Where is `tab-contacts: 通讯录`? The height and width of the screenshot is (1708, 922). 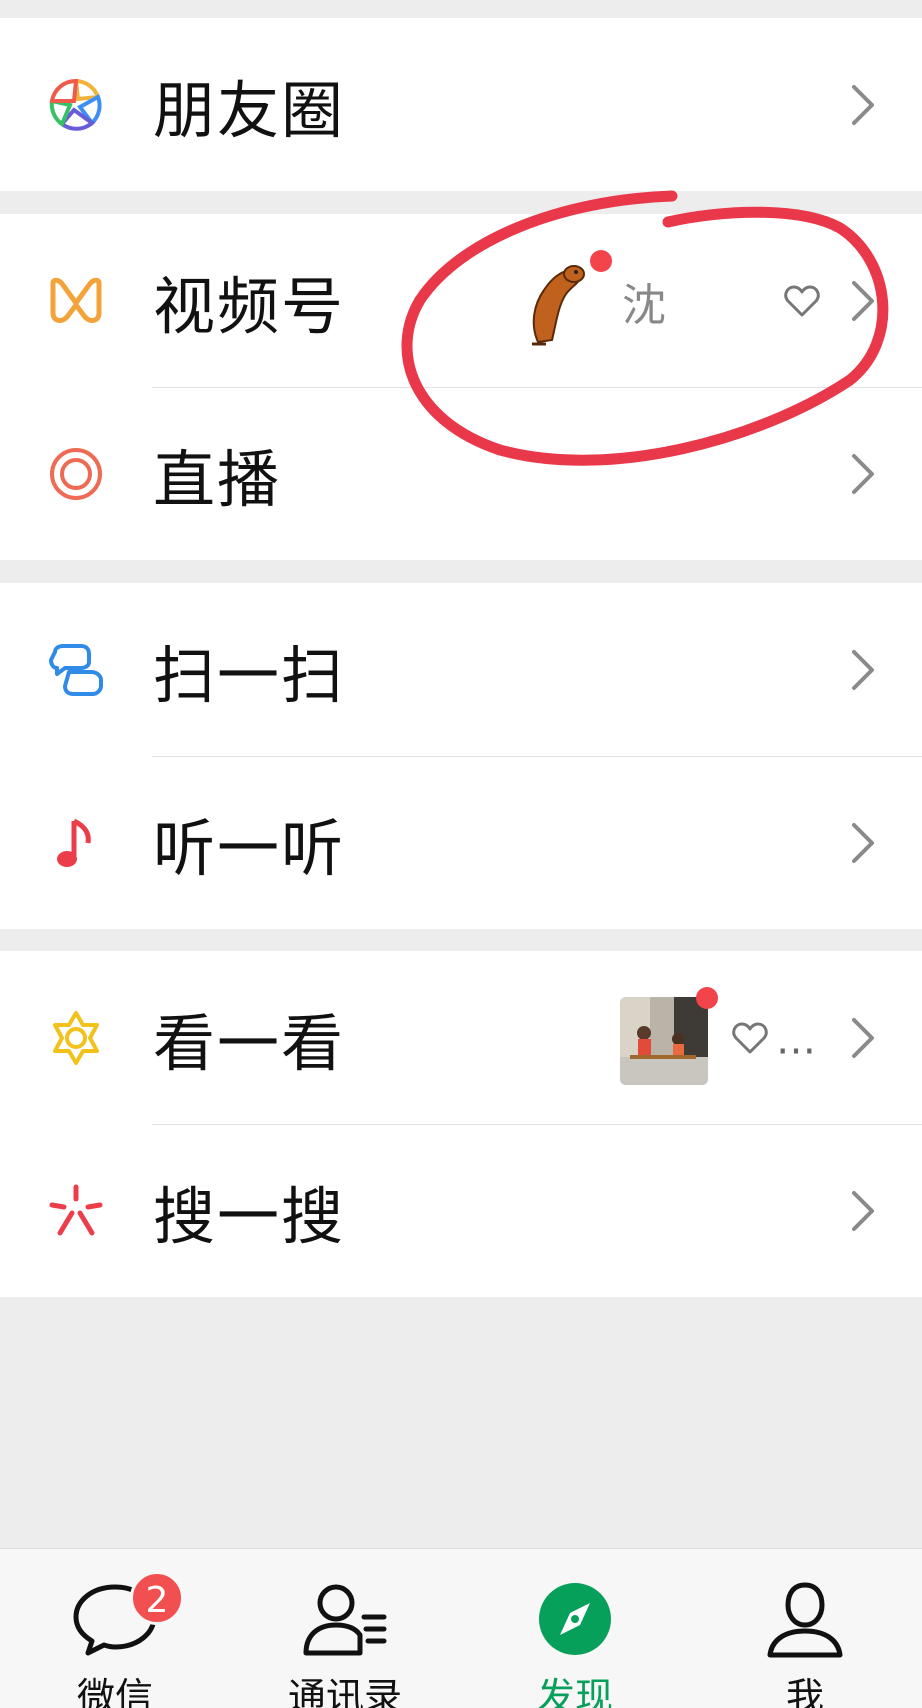 tab-contacts: 通讯录 is located at coordinates (345, 1628).